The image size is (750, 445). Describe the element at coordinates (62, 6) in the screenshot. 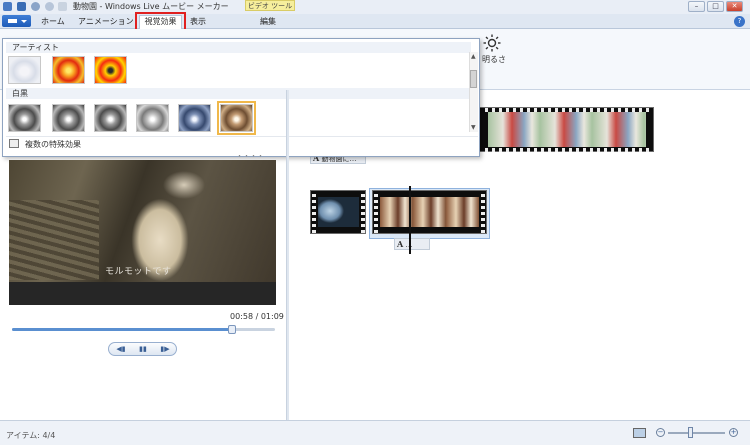

I see `customize-toolbar-icon` at that location.